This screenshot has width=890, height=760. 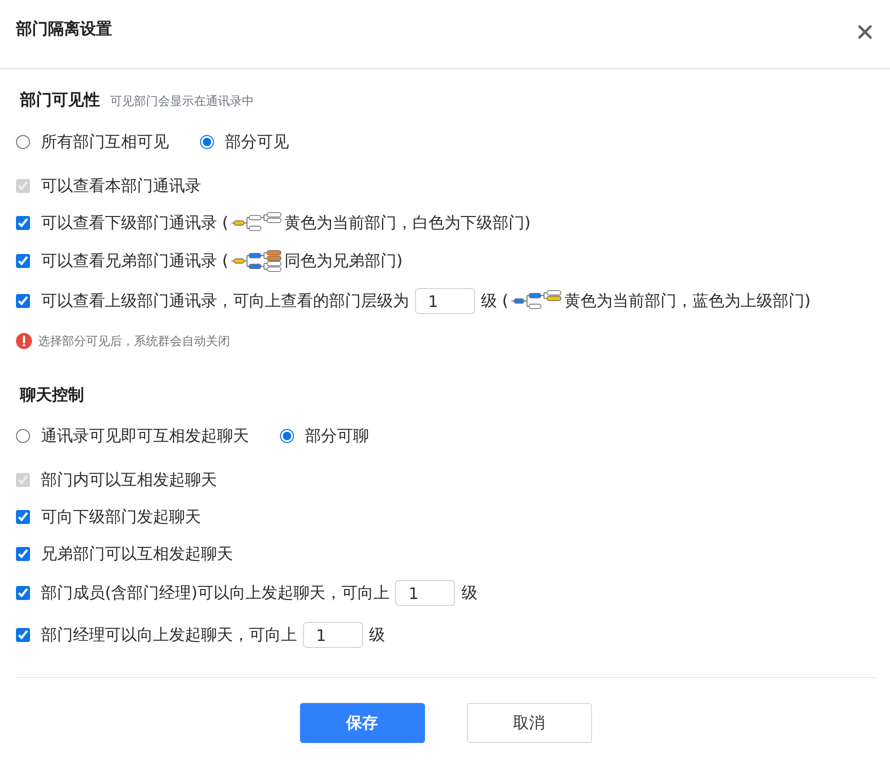 I want to click on legend-text: 黄色为当前部门，蓝色为上级部门), so click(x=687, y=301).